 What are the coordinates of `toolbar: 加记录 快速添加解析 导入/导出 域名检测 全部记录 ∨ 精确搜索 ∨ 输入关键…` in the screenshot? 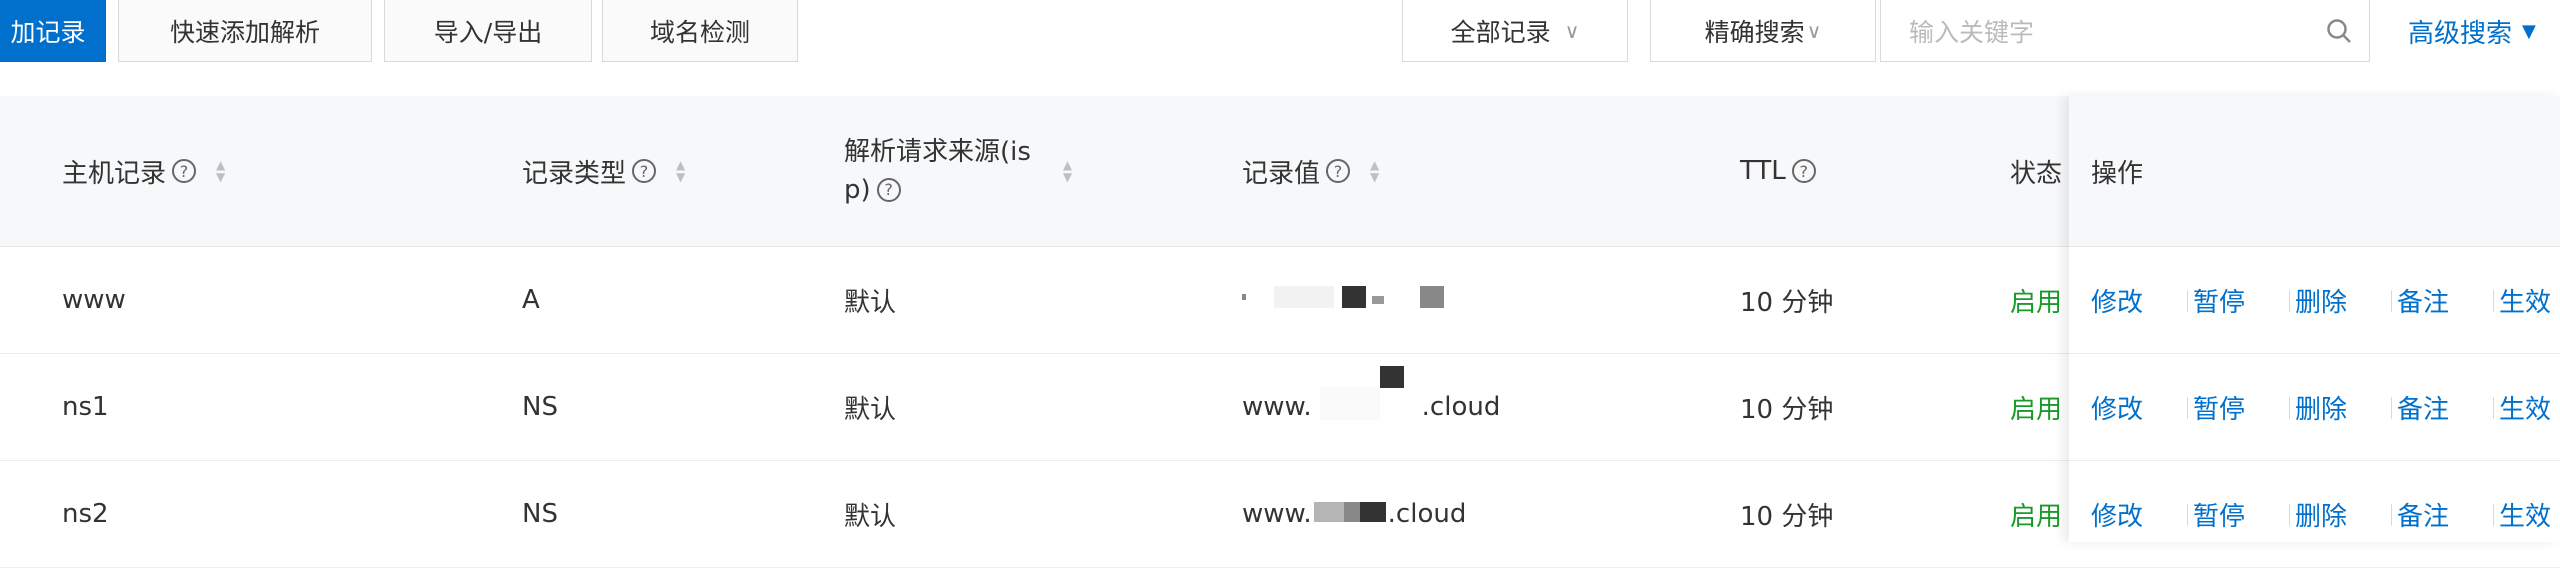 It's located at (1280, 32).